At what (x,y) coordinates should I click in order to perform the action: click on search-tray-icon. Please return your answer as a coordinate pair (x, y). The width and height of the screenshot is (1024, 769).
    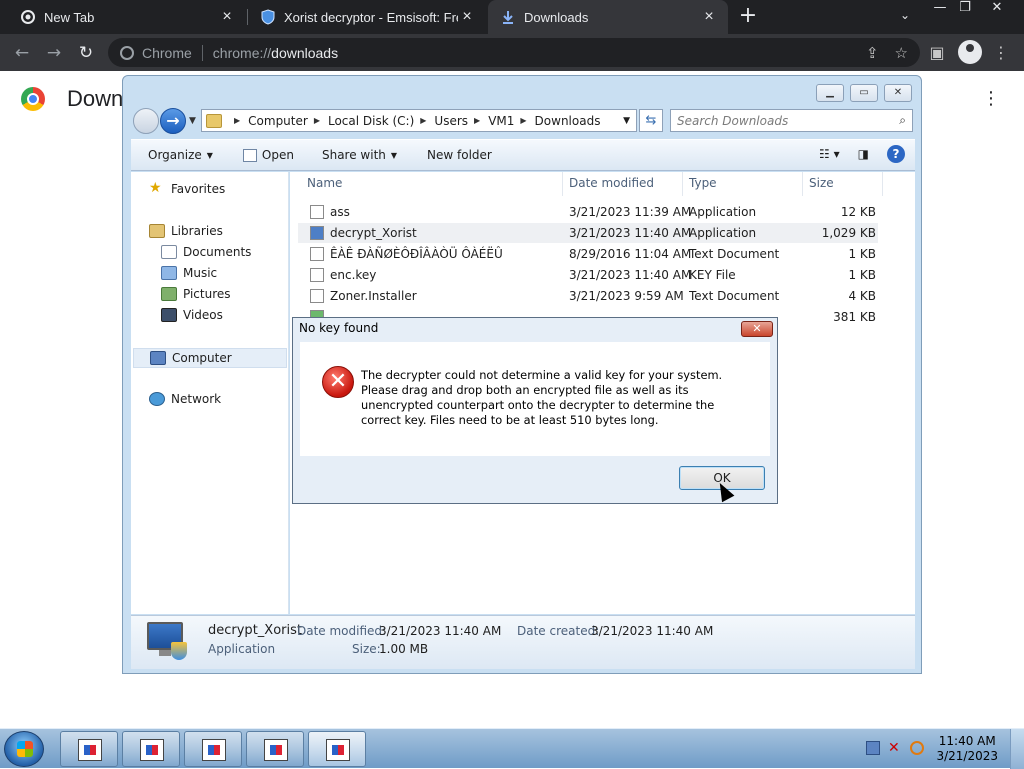
    Looking at the image, I should click on (917, 748).